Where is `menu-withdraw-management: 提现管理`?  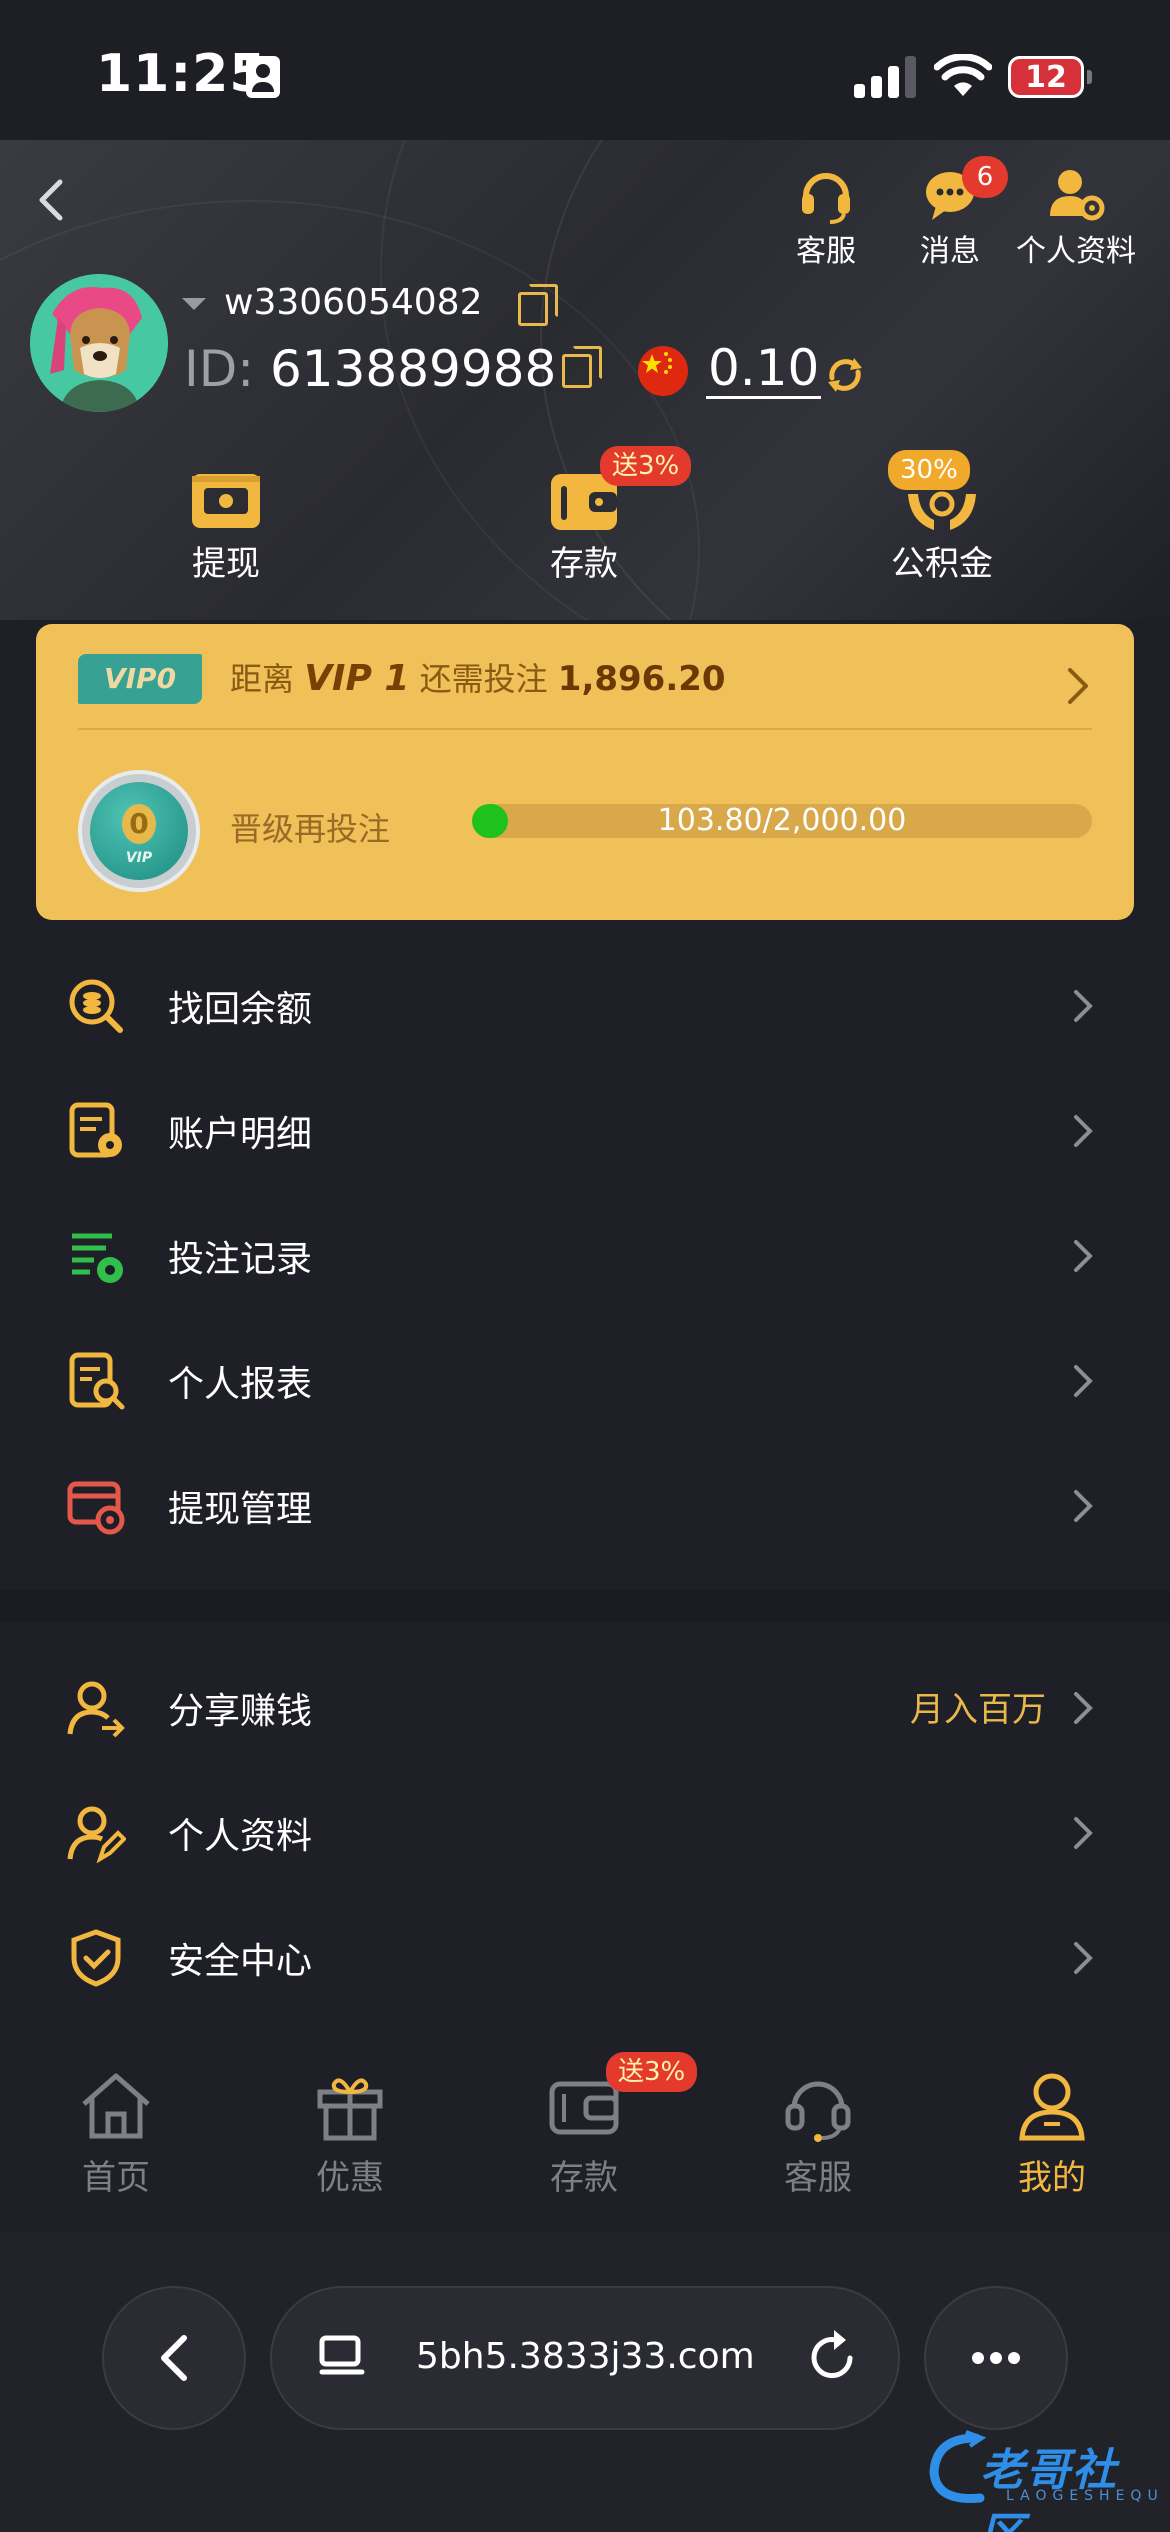 menu-withdraw-management: 提现管理 is located at coordinates (585, 1504).